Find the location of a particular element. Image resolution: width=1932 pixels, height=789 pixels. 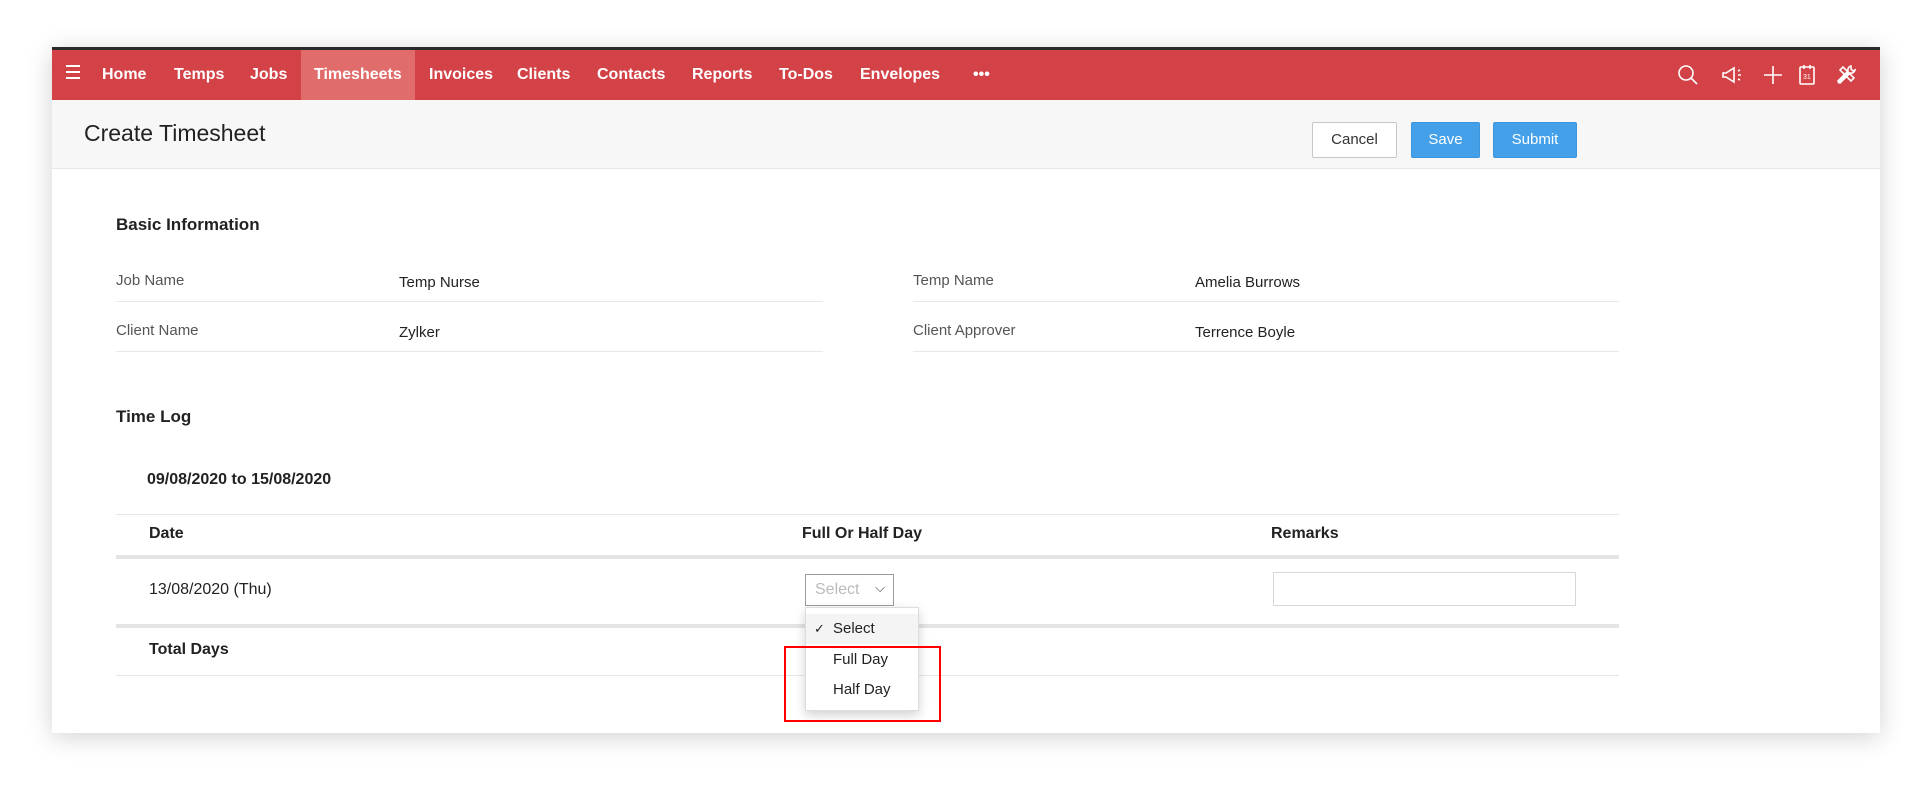

nav-temps: Temps is located at coordinates (199, 75).